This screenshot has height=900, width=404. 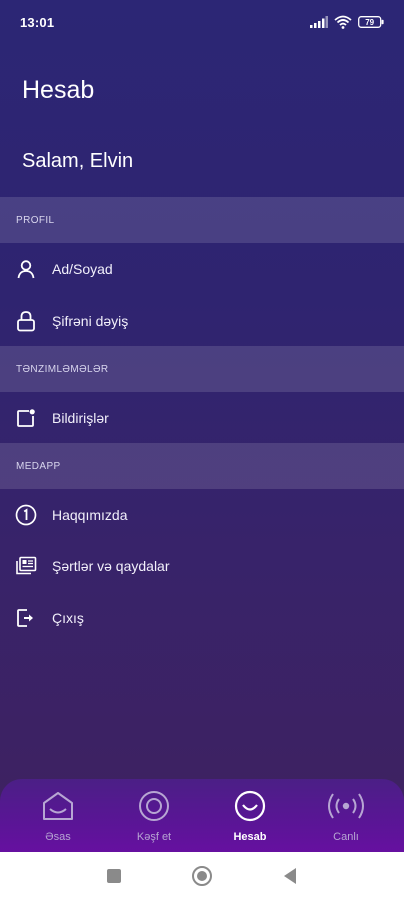 I want to click on recents-button, so click(x=114, y=876).